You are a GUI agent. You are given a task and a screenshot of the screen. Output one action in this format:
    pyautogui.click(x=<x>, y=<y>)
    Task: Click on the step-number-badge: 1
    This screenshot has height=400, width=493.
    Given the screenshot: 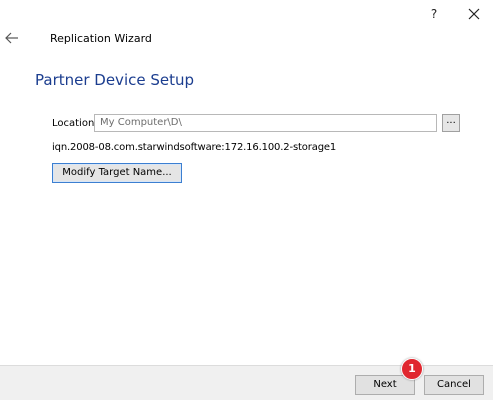 What is the action you would take?
    pyautogui.click(x=412, y=369)
    